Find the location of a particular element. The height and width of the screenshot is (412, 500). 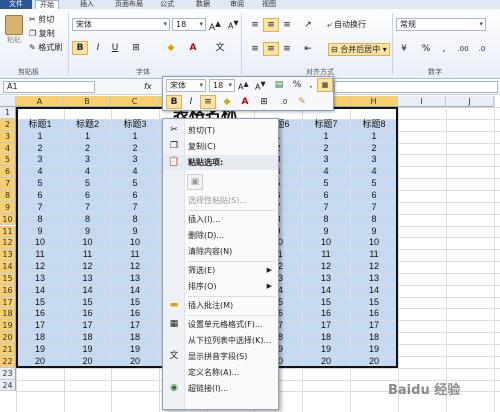

tab-formulas: 公式 is located at coordinates (167, 4).